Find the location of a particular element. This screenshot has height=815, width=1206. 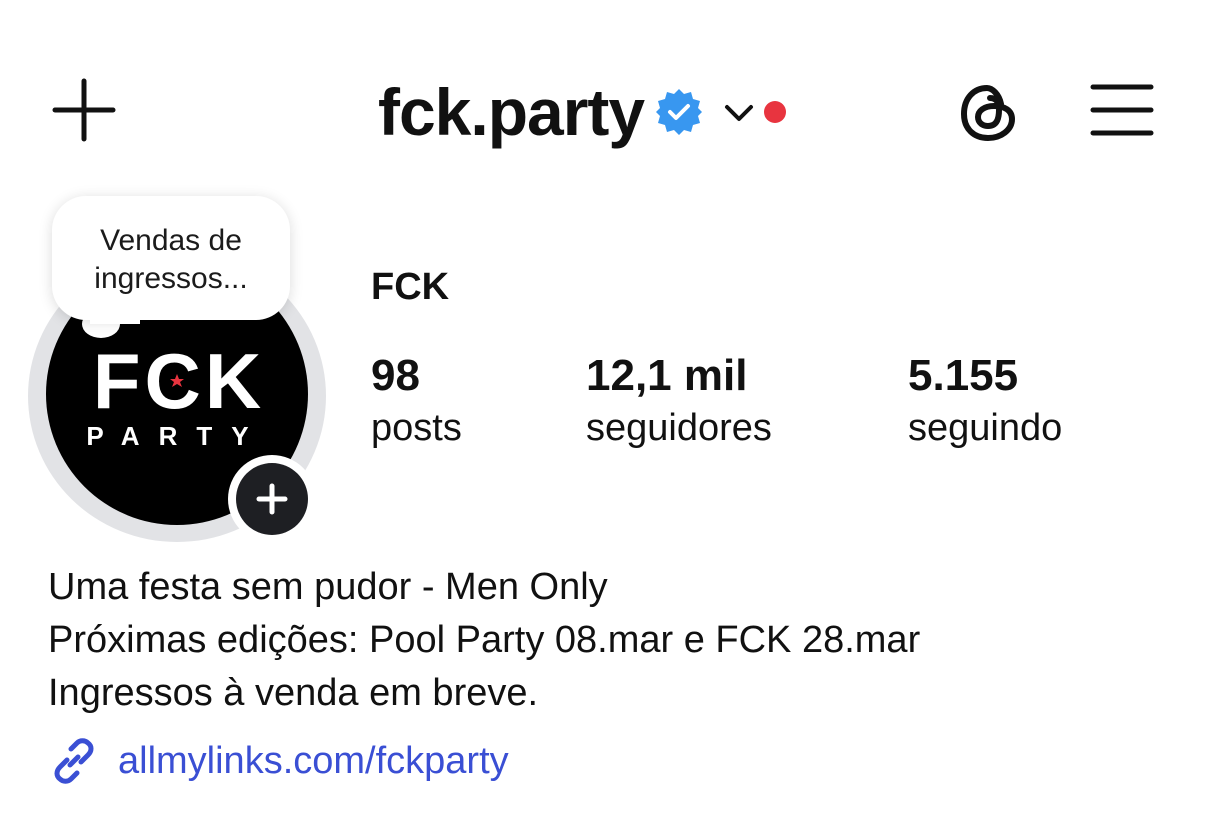

chevron-down-icon is located at coordinates (739, 112).